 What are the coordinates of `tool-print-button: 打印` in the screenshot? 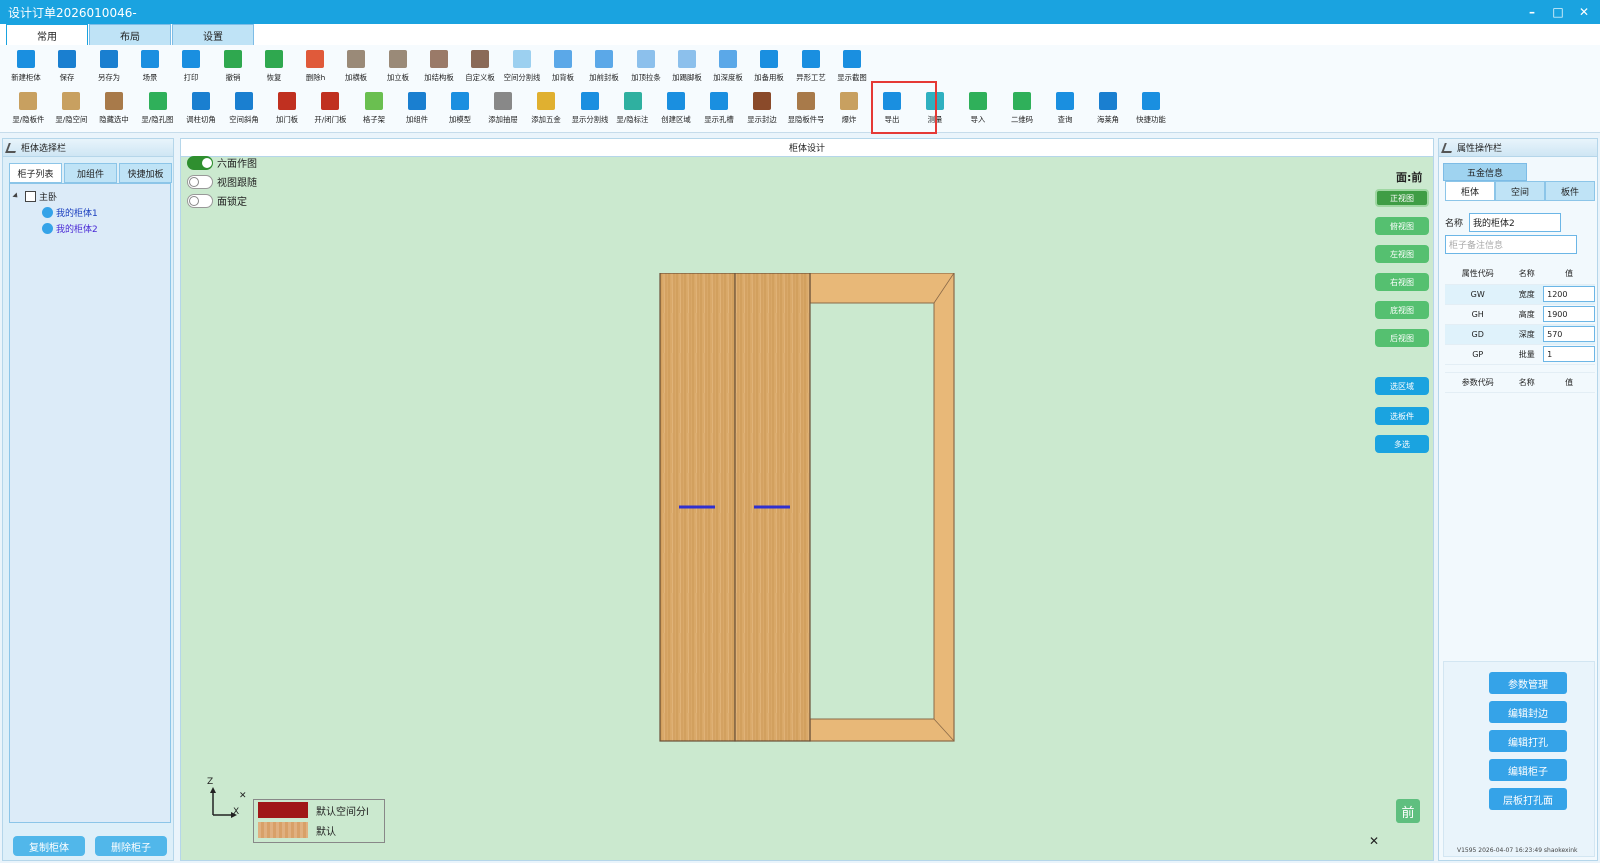 It's located at (191, 68).